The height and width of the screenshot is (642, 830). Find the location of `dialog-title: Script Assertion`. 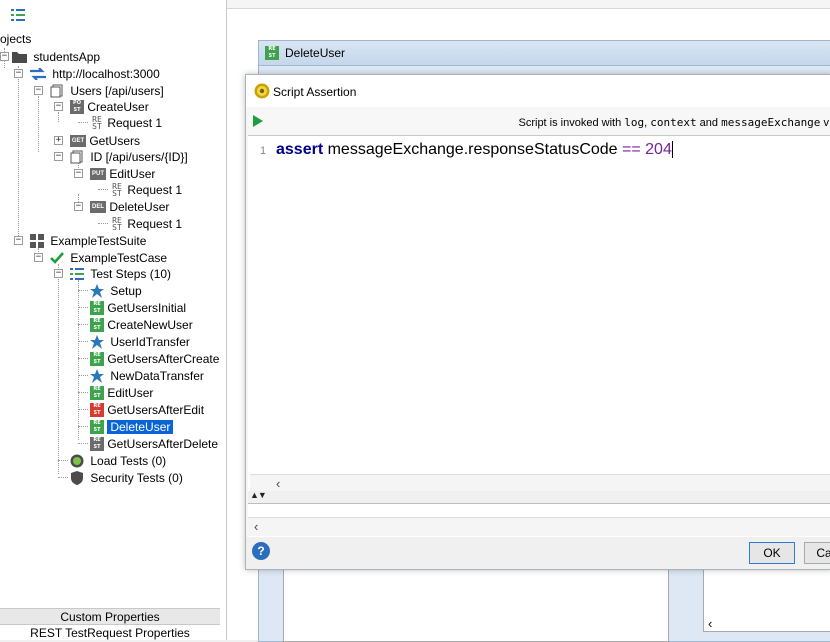

dialog-title: Script Assertion is located at coordinates (315, 92).